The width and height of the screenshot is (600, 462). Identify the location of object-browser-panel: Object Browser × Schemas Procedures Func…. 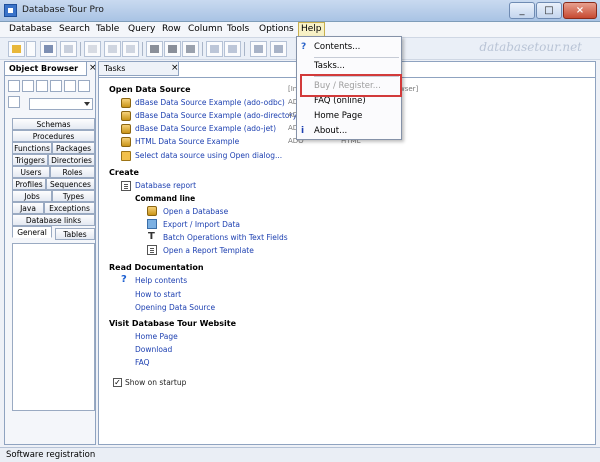
(50, 253).